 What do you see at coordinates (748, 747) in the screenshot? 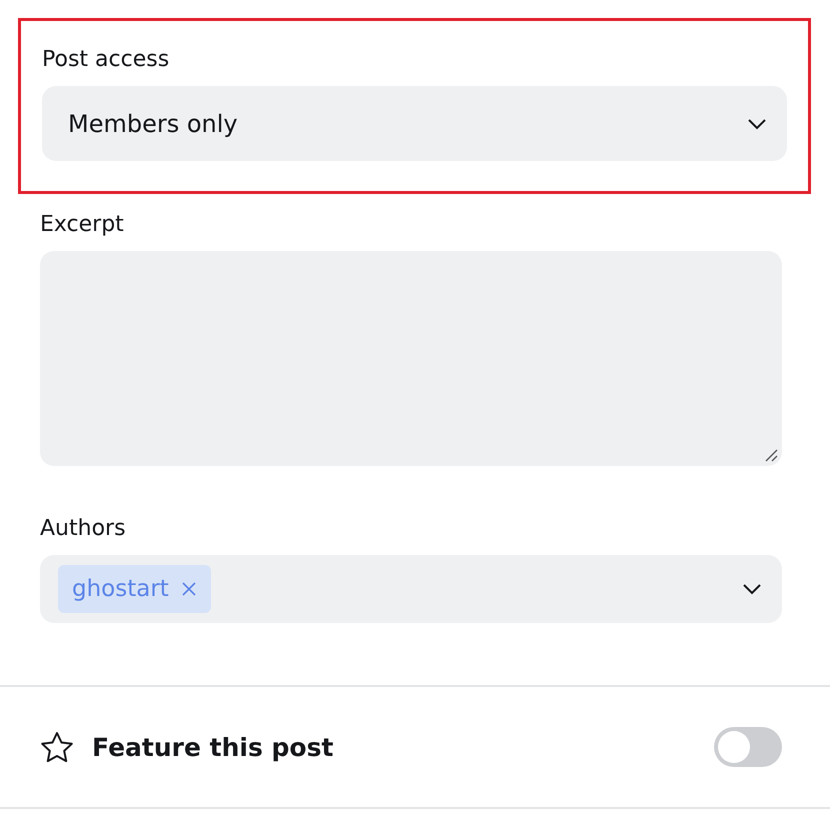
I see `feature-toggle` at bounding box center [748, 747].